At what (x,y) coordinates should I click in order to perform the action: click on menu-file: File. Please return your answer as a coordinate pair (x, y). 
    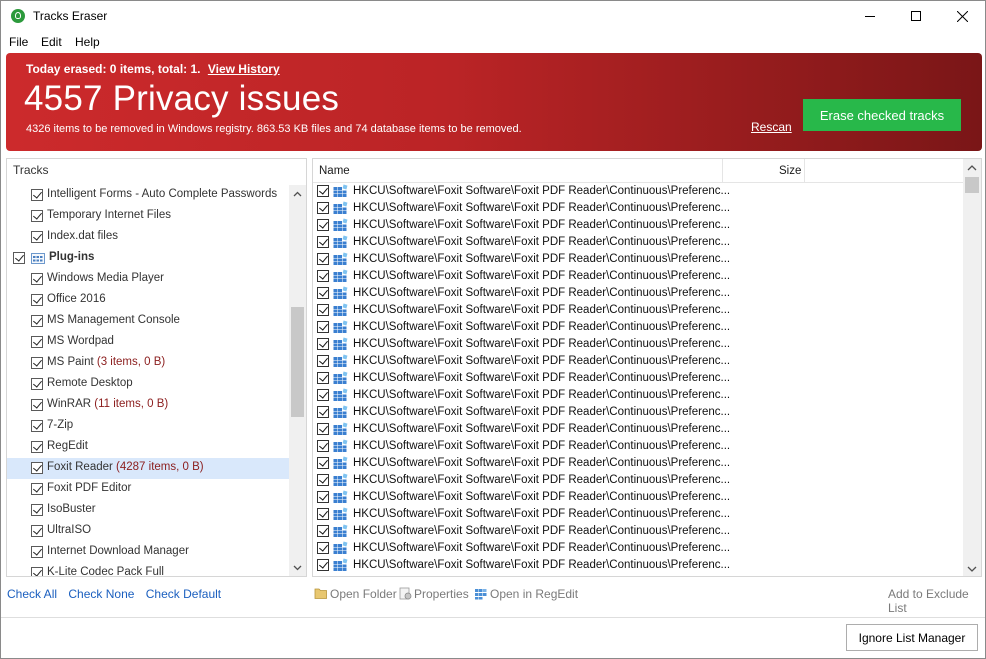
    Looking at the image, I should click on (18, 42).